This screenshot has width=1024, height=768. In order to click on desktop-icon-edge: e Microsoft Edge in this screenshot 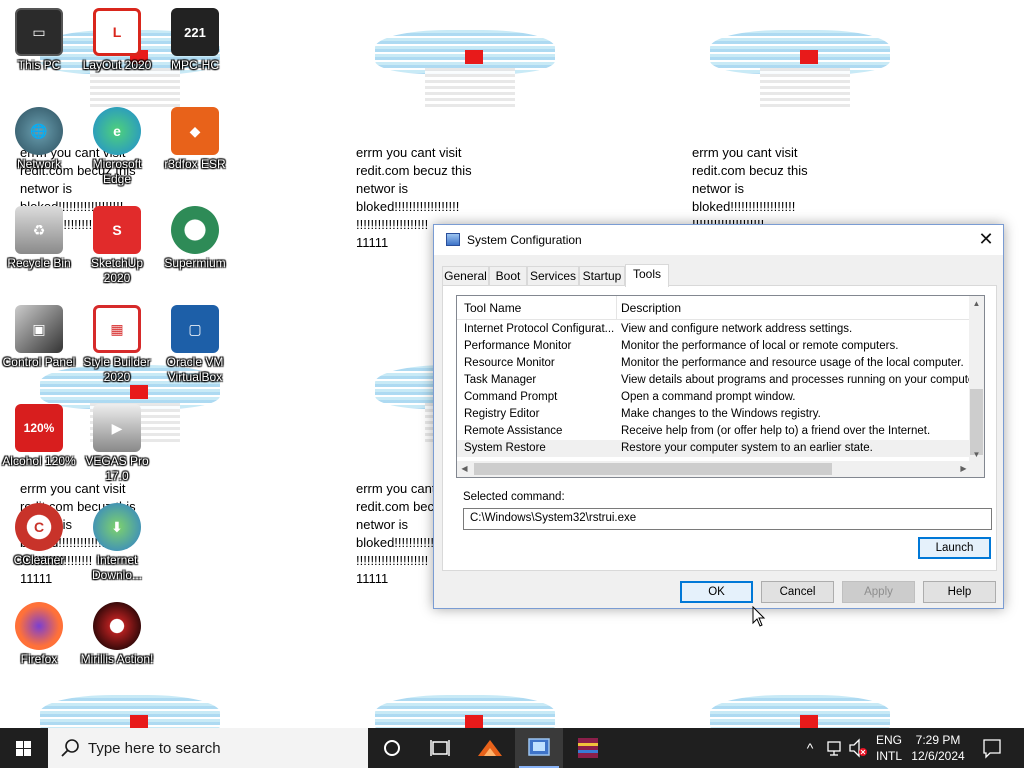, I will do `click(117, 147)`.